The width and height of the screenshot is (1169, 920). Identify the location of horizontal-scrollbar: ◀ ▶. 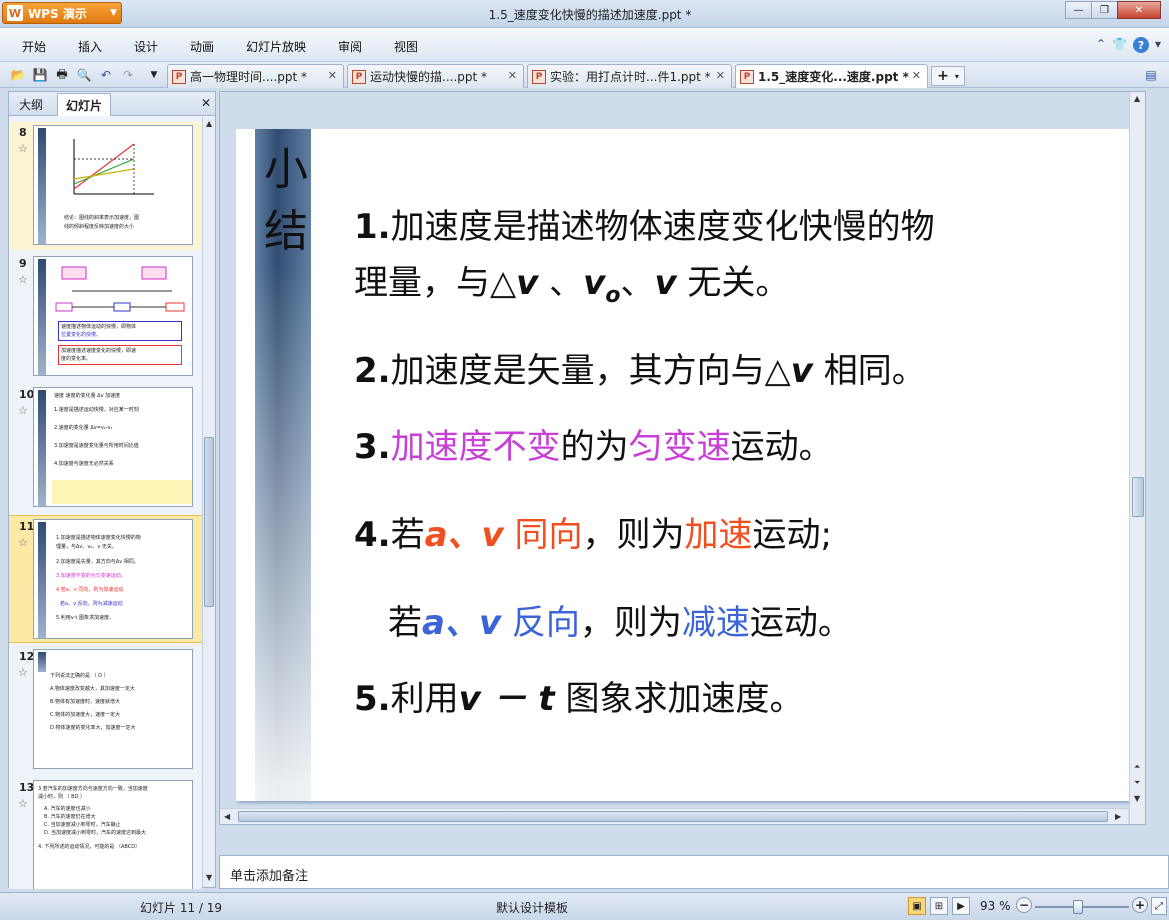
(674, 816).